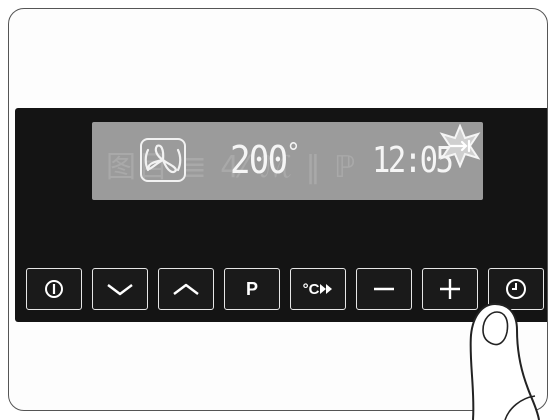  I want to click on temperature-button-label: °C, so click(311, 289).